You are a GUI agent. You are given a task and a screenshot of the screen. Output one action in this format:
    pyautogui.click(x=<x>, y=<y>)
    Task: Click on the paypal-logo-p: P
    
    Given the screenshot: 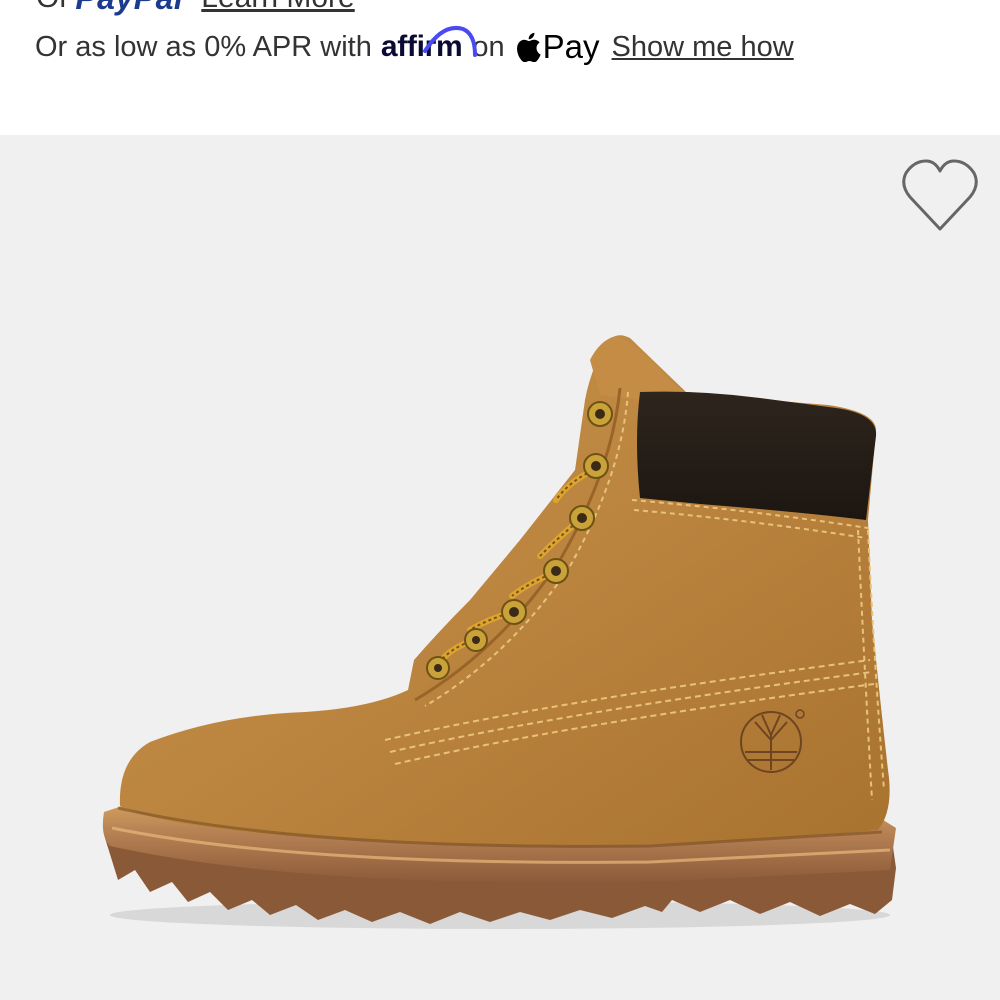 What is the action you would take?
    pyautogui.click(x=86, y=8)
    